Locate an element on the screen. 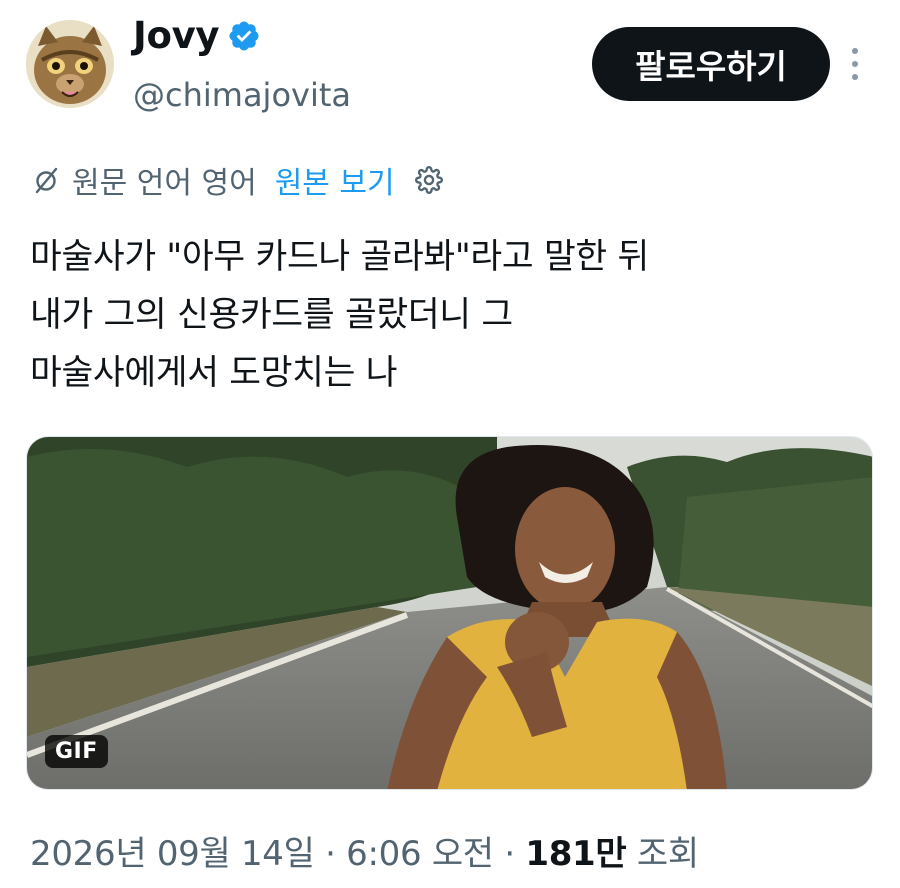 The width and height of the screenshot is (900, 888). tweet-meta: 2026년 09월 14일 · 6:06 오전 · 181만 조회 is located at coordinates (364, 850).